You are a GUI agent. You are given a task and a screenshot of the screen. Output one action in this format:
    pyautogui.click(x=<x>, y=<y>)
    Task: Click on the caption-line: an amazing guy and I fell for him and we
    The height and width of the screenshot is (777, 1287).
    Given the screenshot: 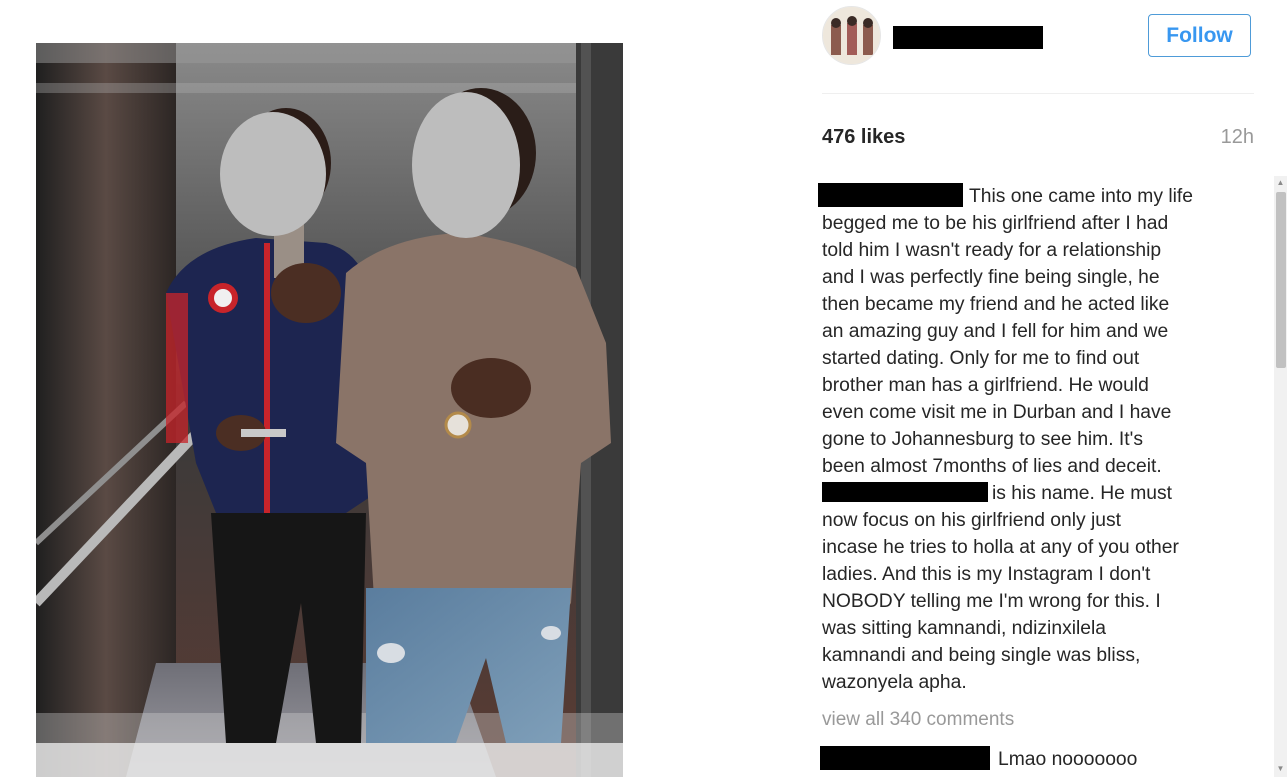 What is the action you would take?
    pyautogui.click(x=995, y=331)
    